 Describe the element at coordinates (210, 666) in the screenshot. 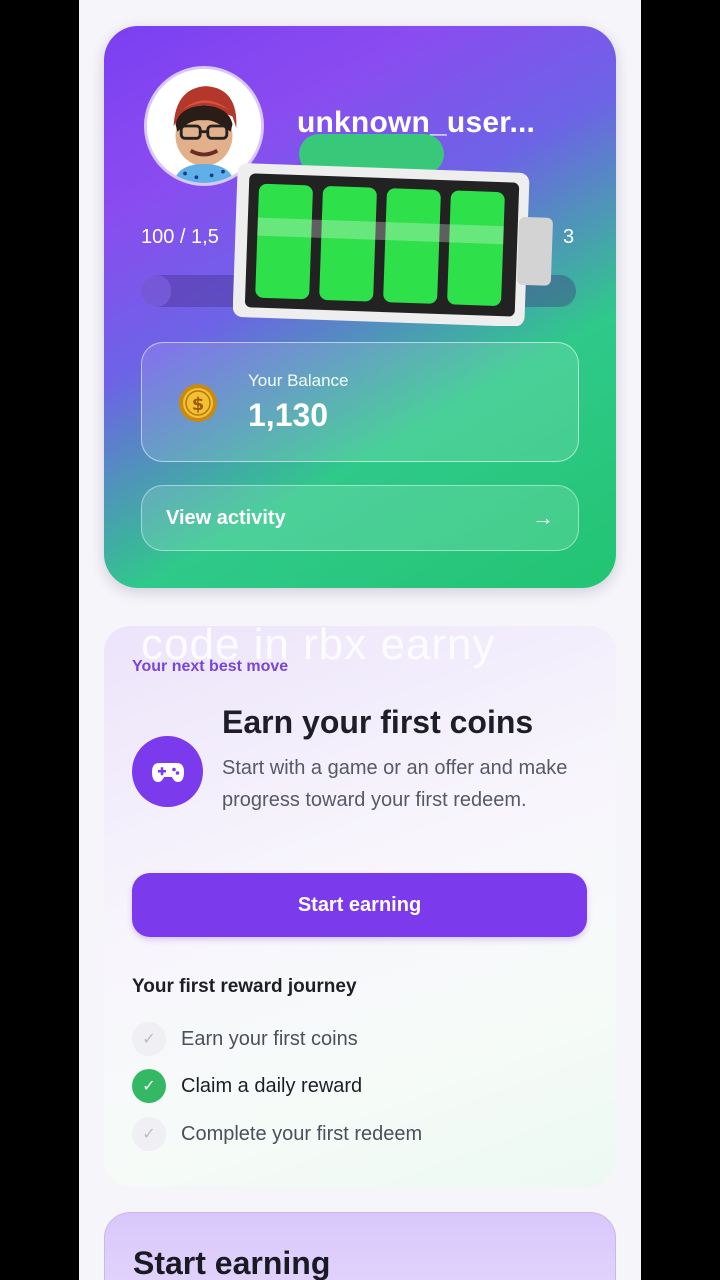

I see `next-move-eyebrow: Your next best move` at that location.